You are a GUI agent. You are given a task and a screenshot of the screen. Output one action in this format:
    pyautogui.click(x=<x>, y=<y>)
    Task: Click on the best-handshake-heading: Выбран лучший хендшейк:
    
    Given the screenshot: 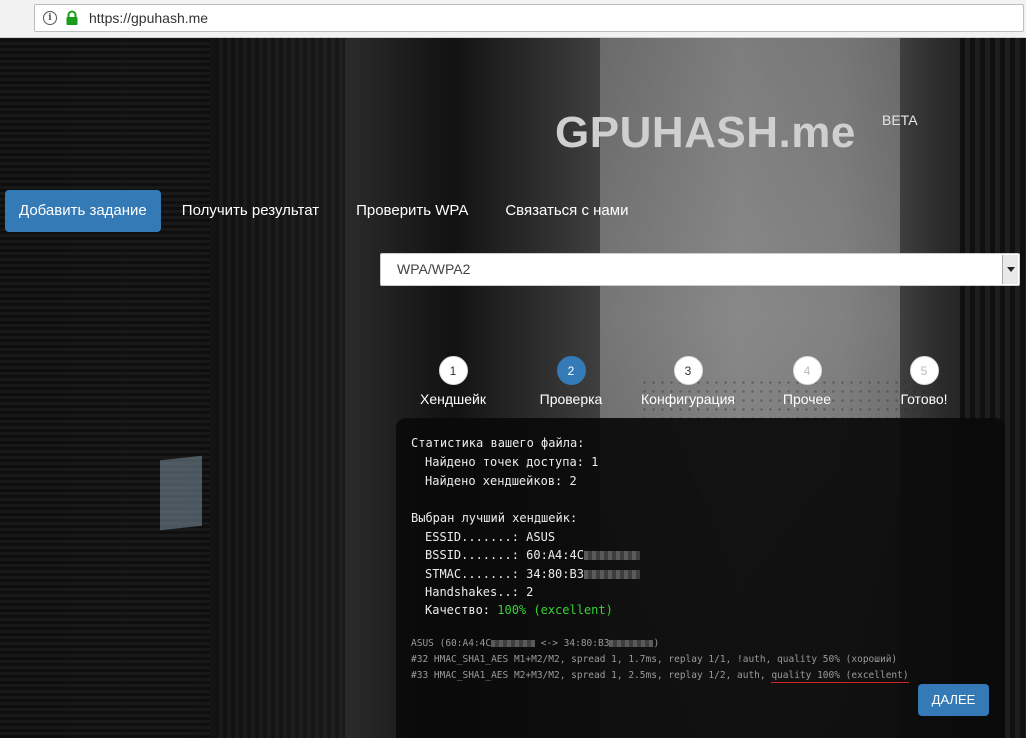 What is the action you would take?
    pyautogui.click(x=494, y=518)
    